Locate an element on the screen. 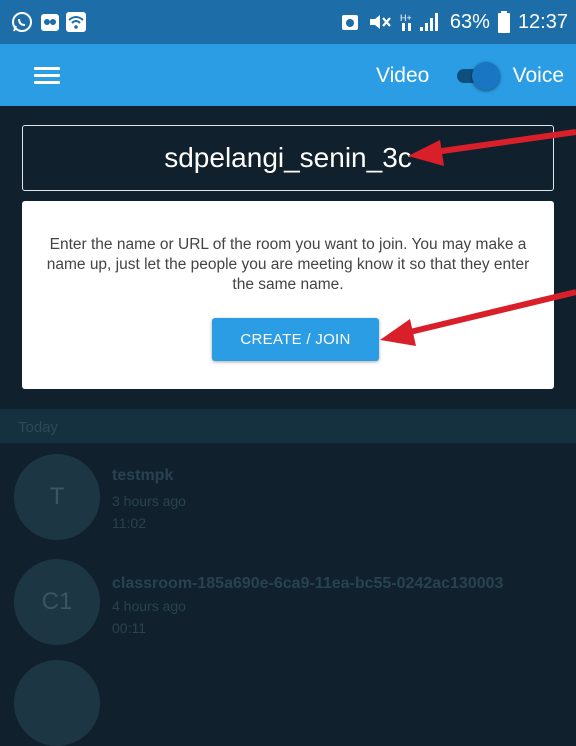  app-icon is located at coordinates (50, 22).